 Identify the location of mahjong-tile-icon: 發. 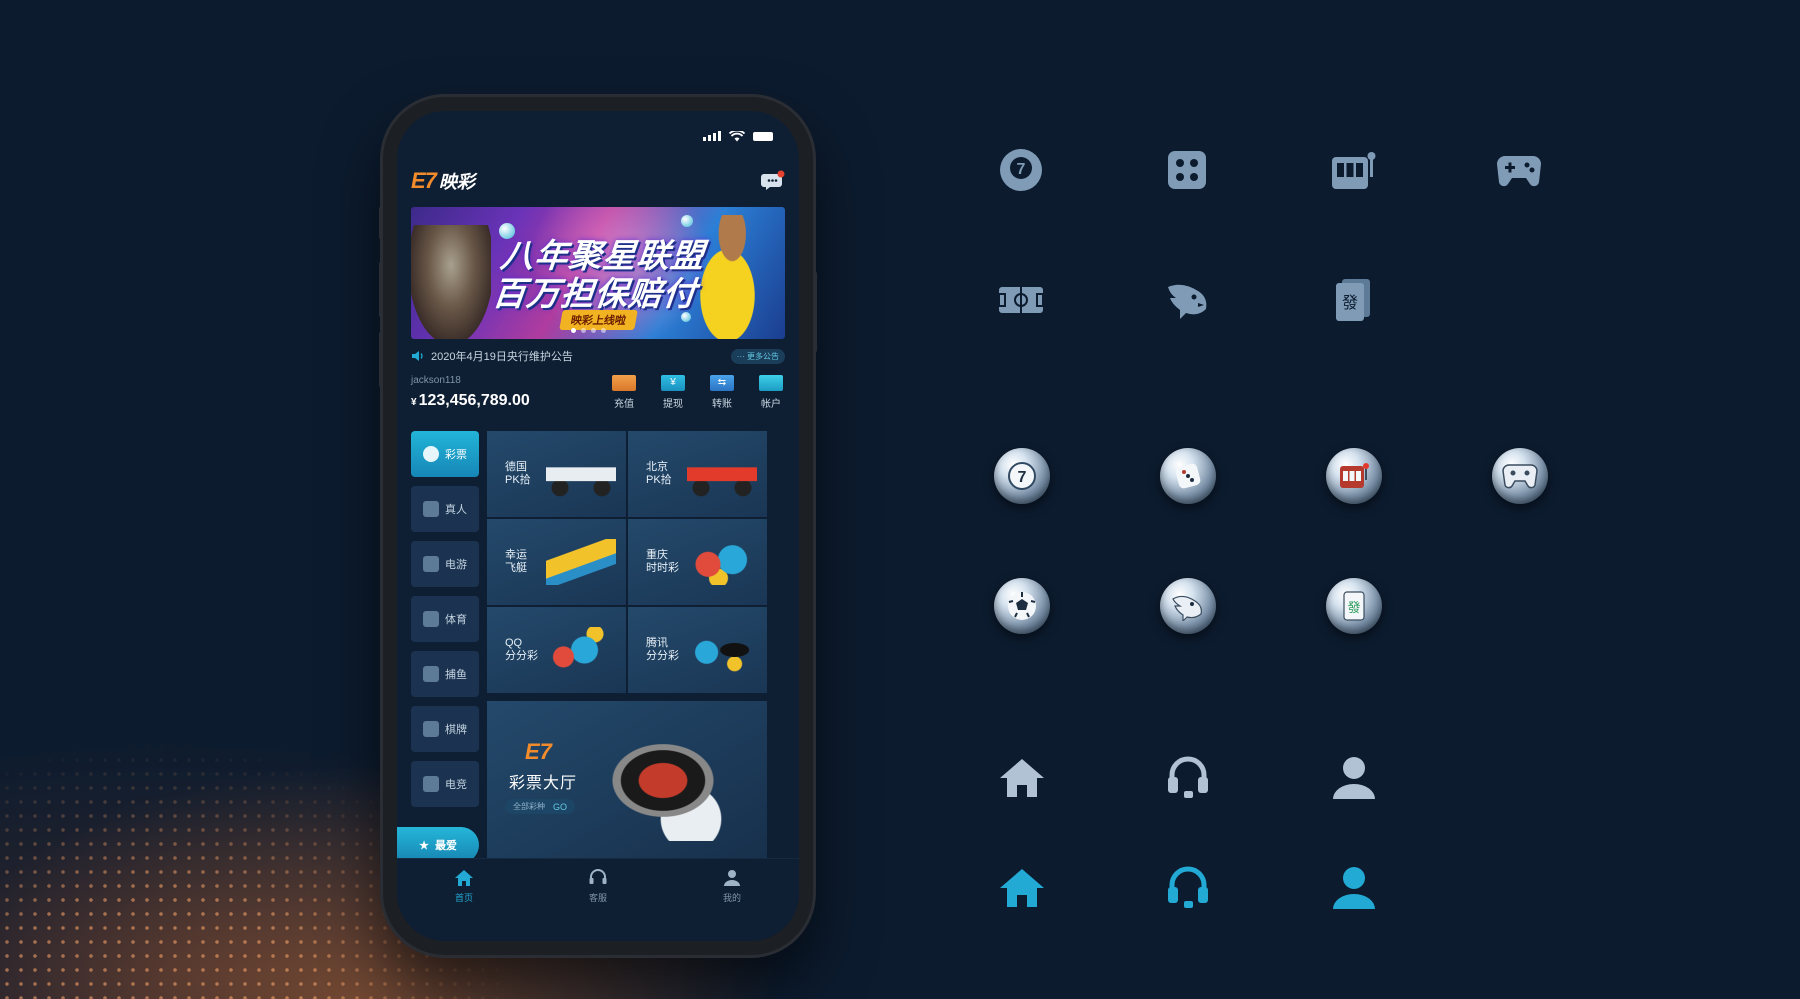
(1353, 300).